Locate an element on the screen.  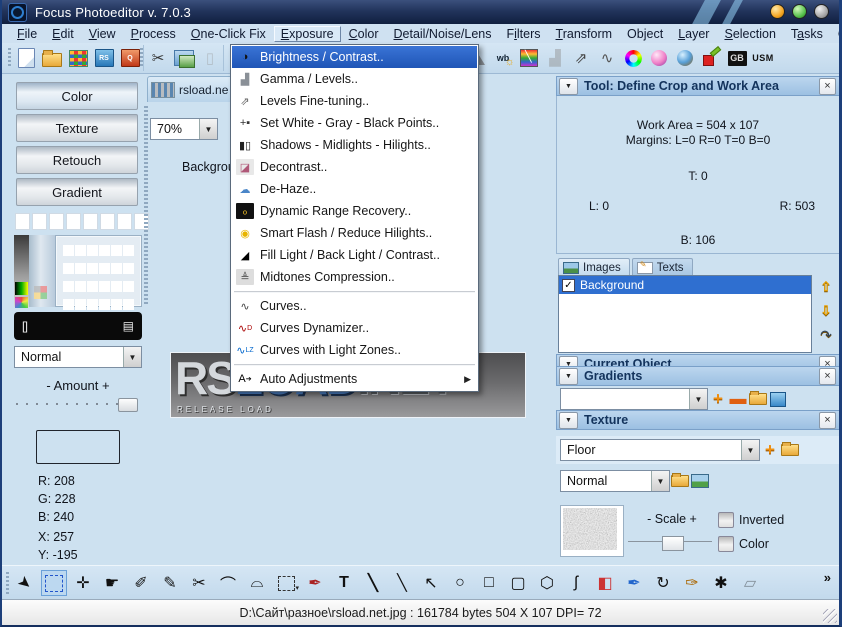
remove-gradient-button: ▬ is located at coordinates (738, 399).